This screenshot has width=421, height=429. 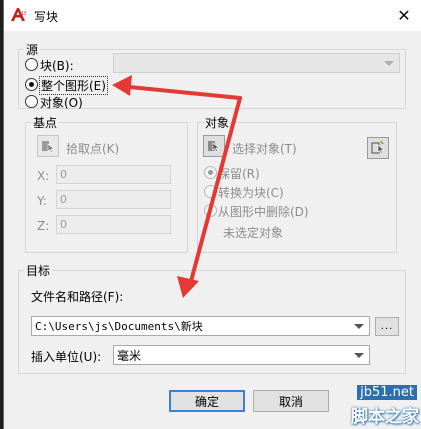 I want to click on radio-entire-drawing-label: 整个图形(E), so click(x=73, y=85).